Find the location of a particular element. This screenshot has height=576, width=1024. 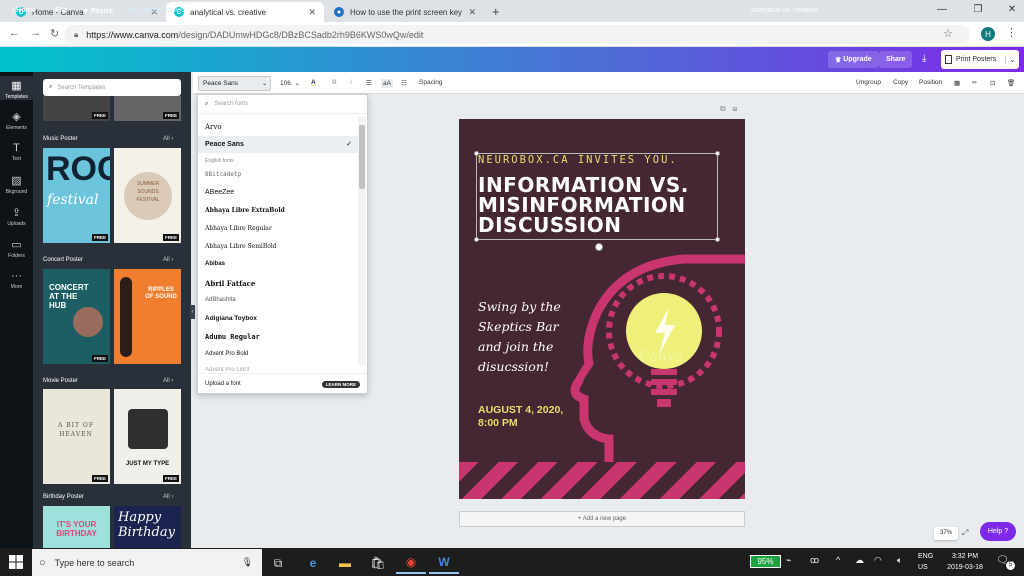

position-button: Position is located at coordinates (930, 82).